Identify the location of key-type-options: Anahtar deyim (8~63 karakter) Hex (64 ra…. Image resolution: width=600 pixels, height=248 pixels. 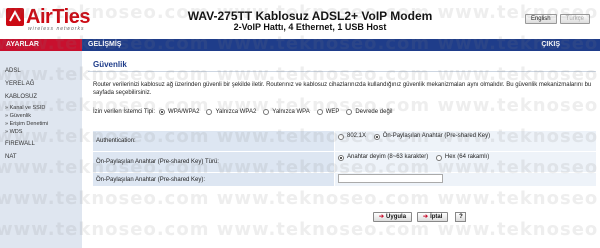
(465, 162).